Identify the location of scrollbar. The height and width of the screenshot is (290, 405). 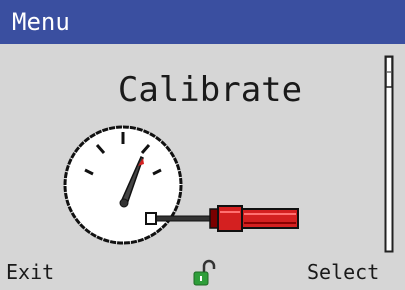
(389, 154).